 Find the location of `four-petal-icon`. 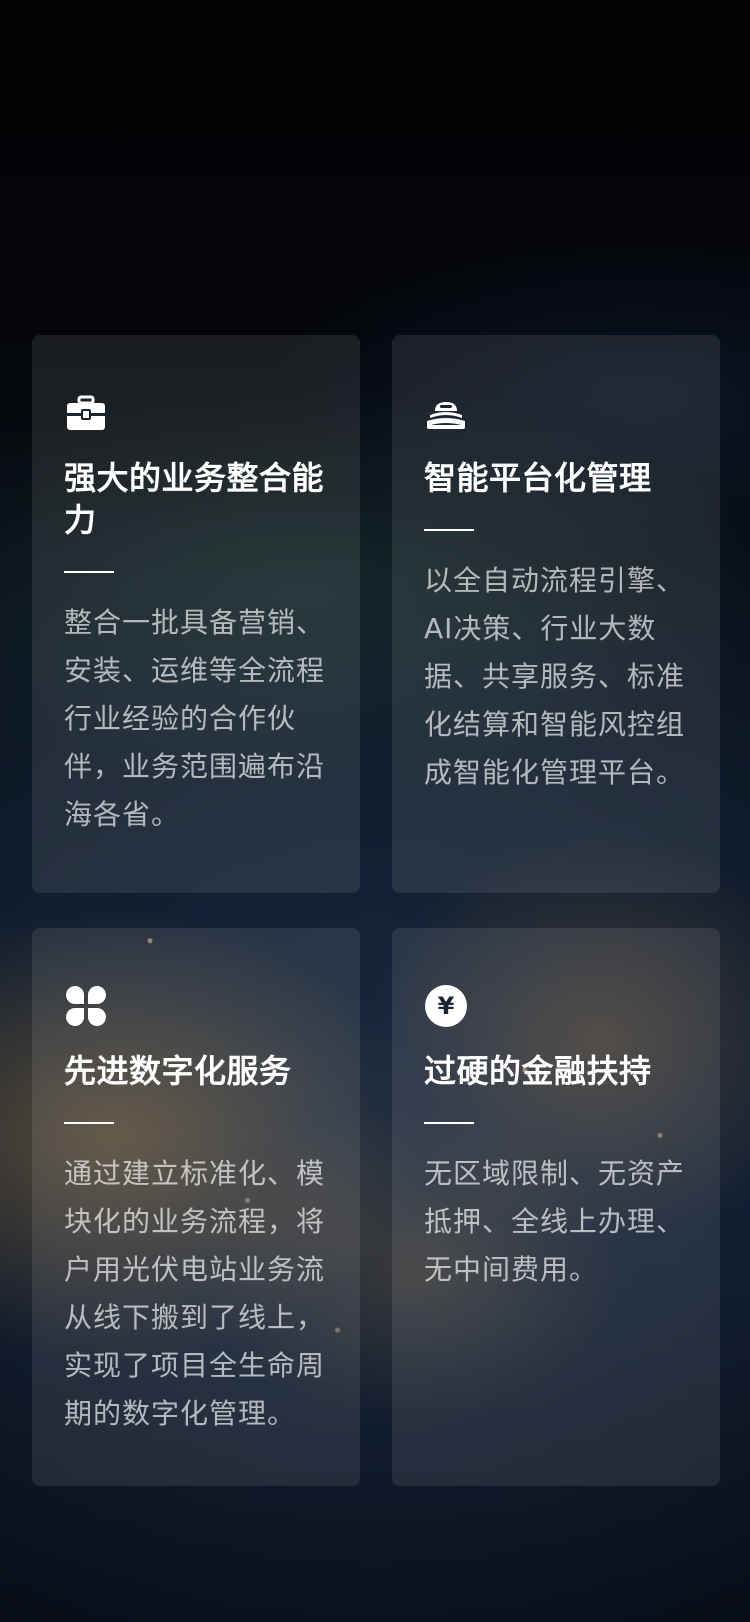

four-petal-icon is located at coordinates (86, 1006).